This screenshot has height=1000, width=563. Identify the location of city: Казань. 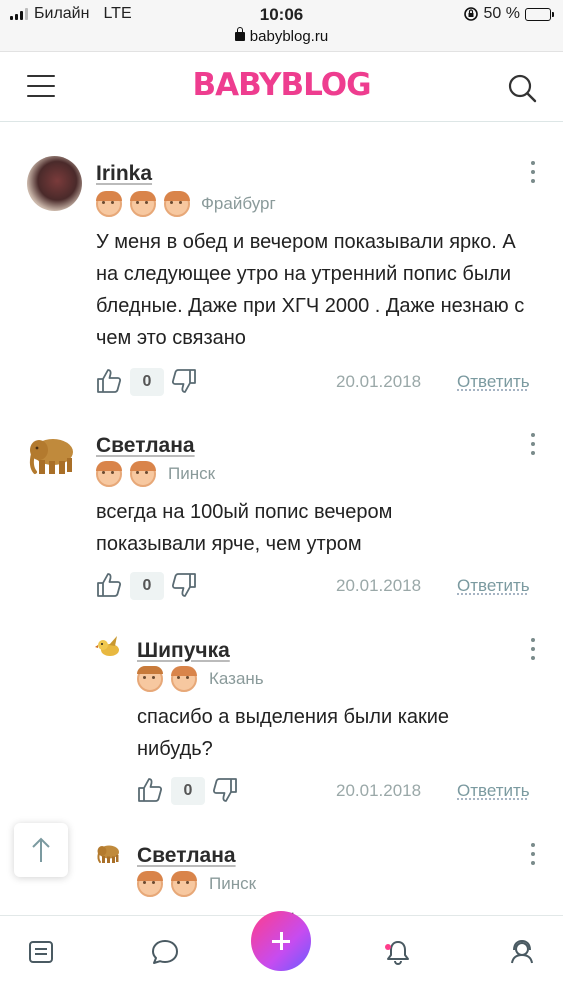
(236, 678).